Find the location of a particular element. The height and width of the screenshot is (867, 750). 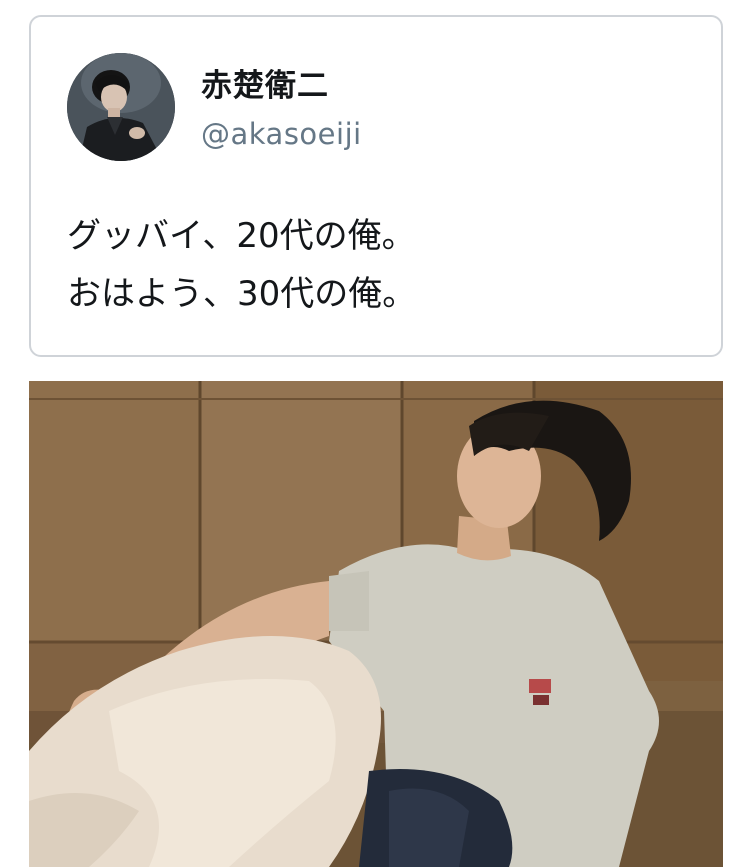

display-name: 赤楚衛二 is located at coordinates (265, 82).